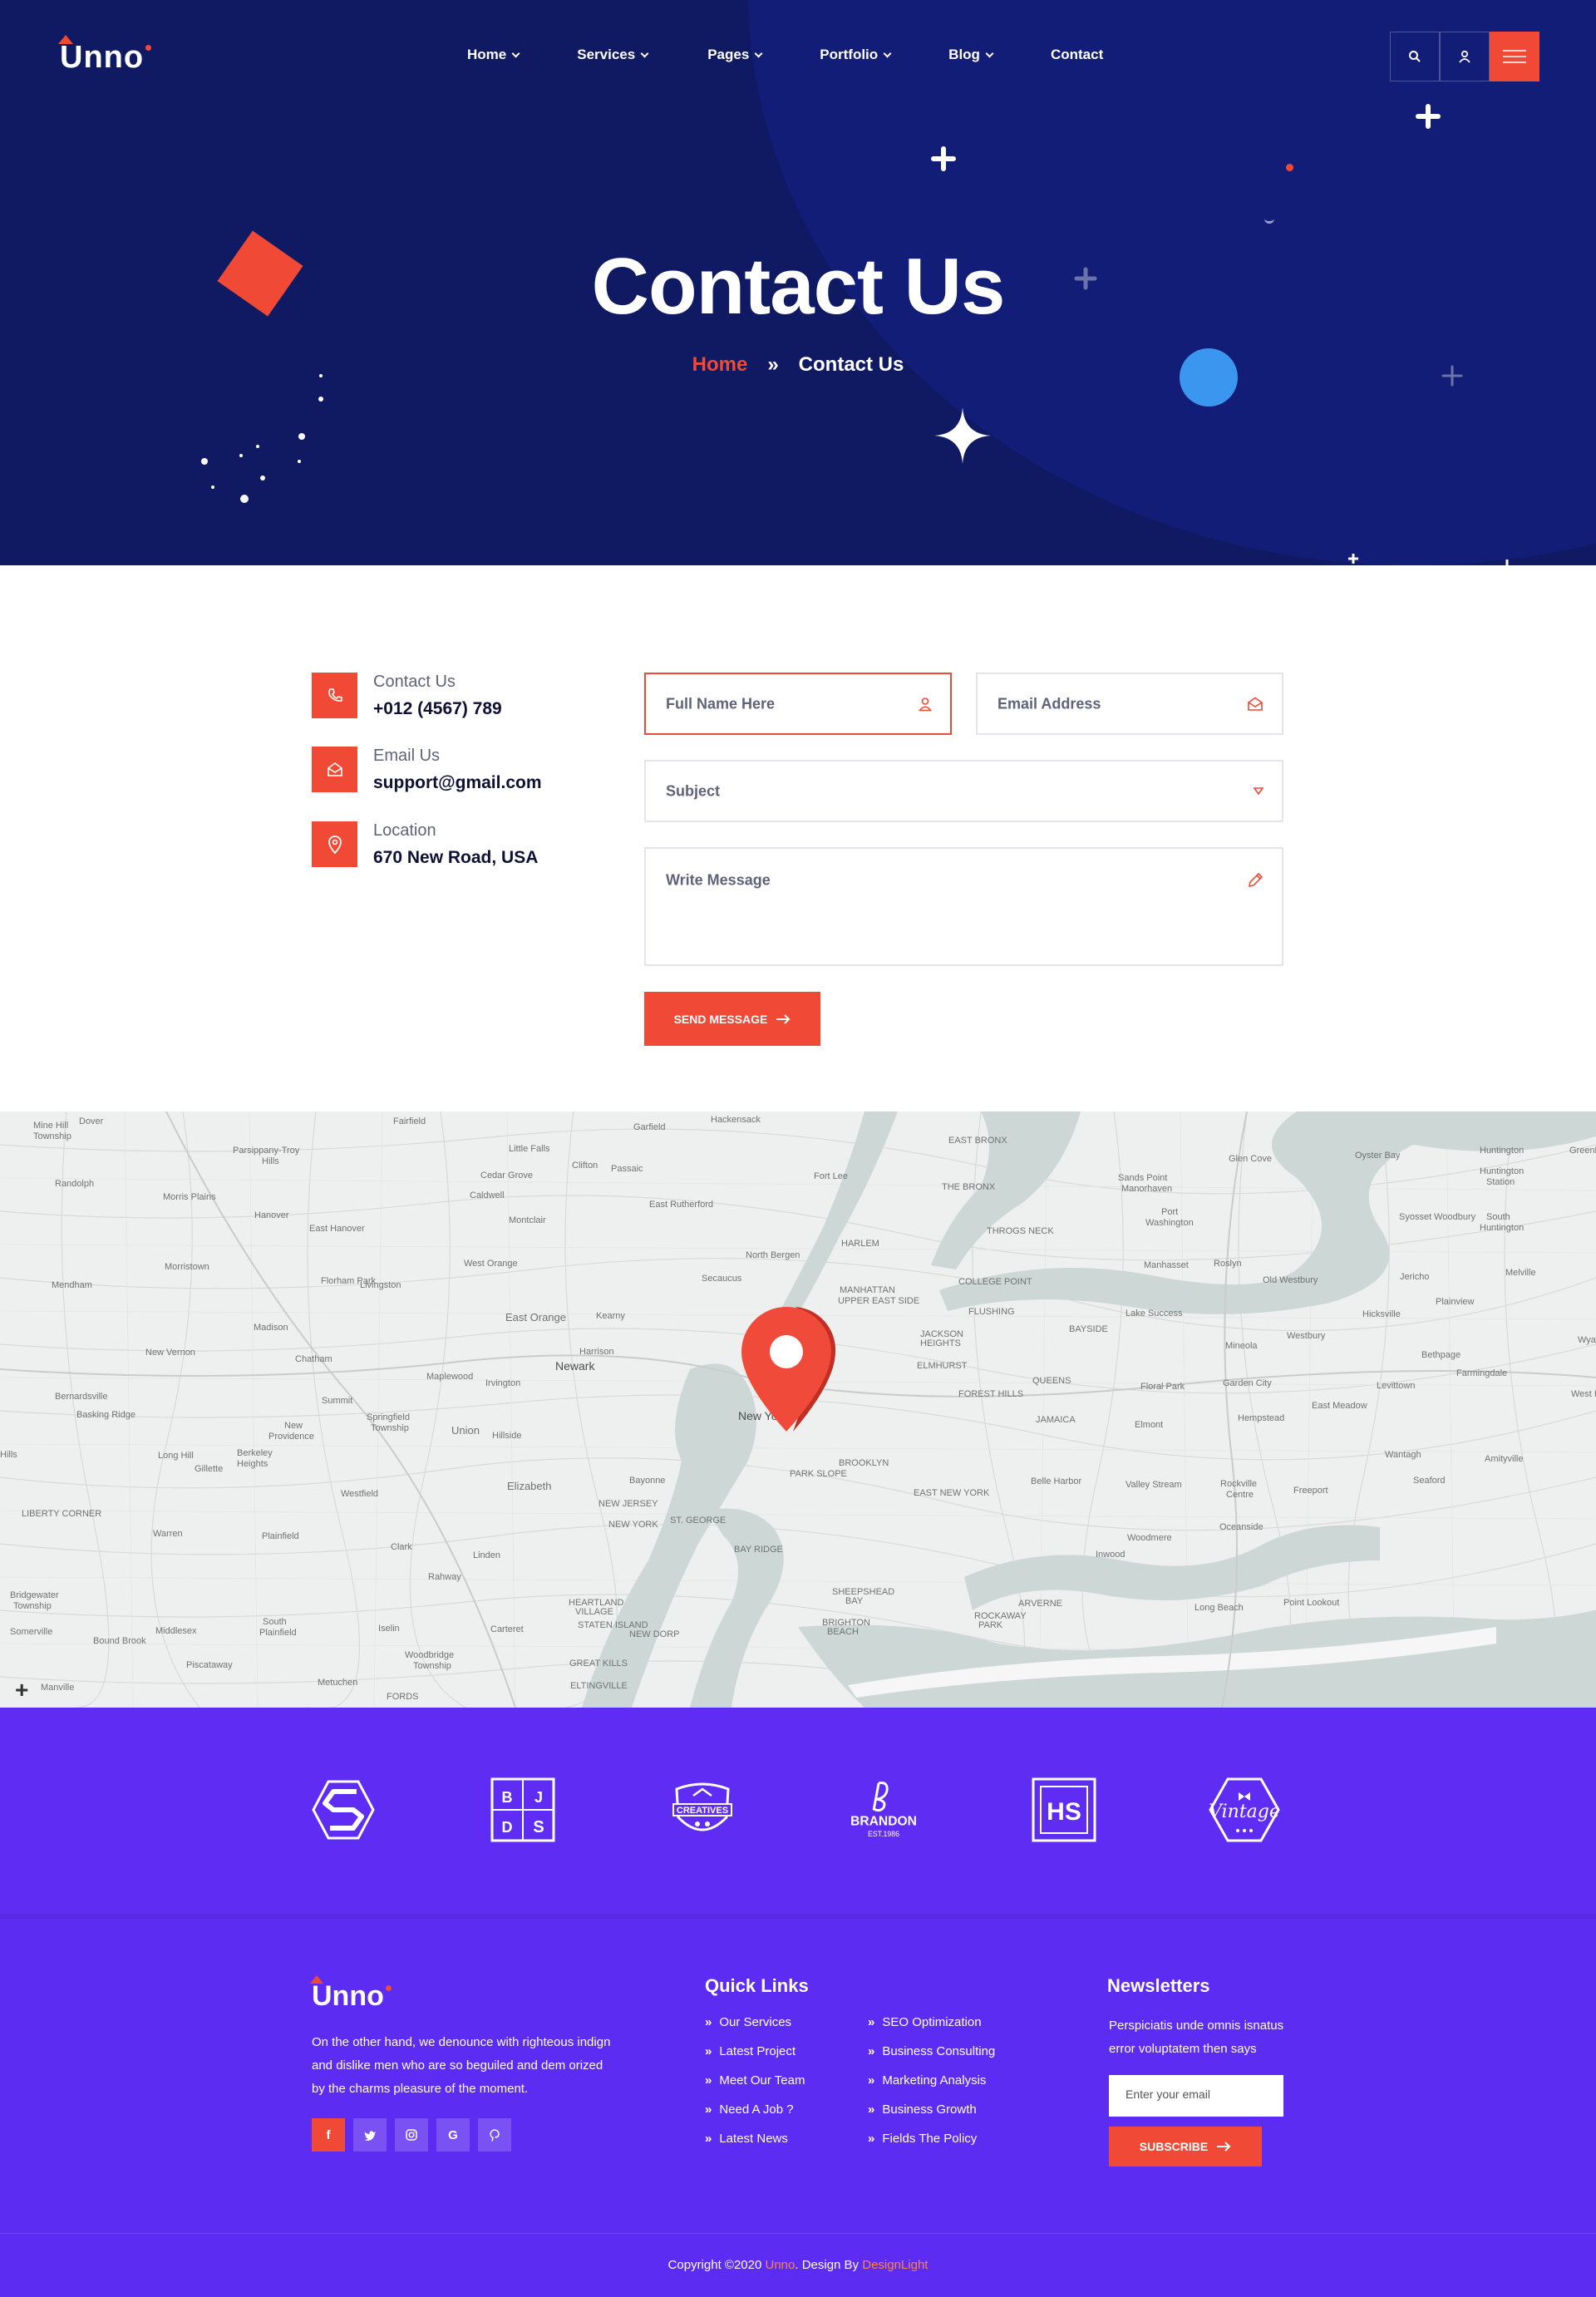 The width and height of the screenshot is (1596, 2297). Describe the element at coordinates (790, 1369) in the screenshot. I see `map-pin-icon` at that location.